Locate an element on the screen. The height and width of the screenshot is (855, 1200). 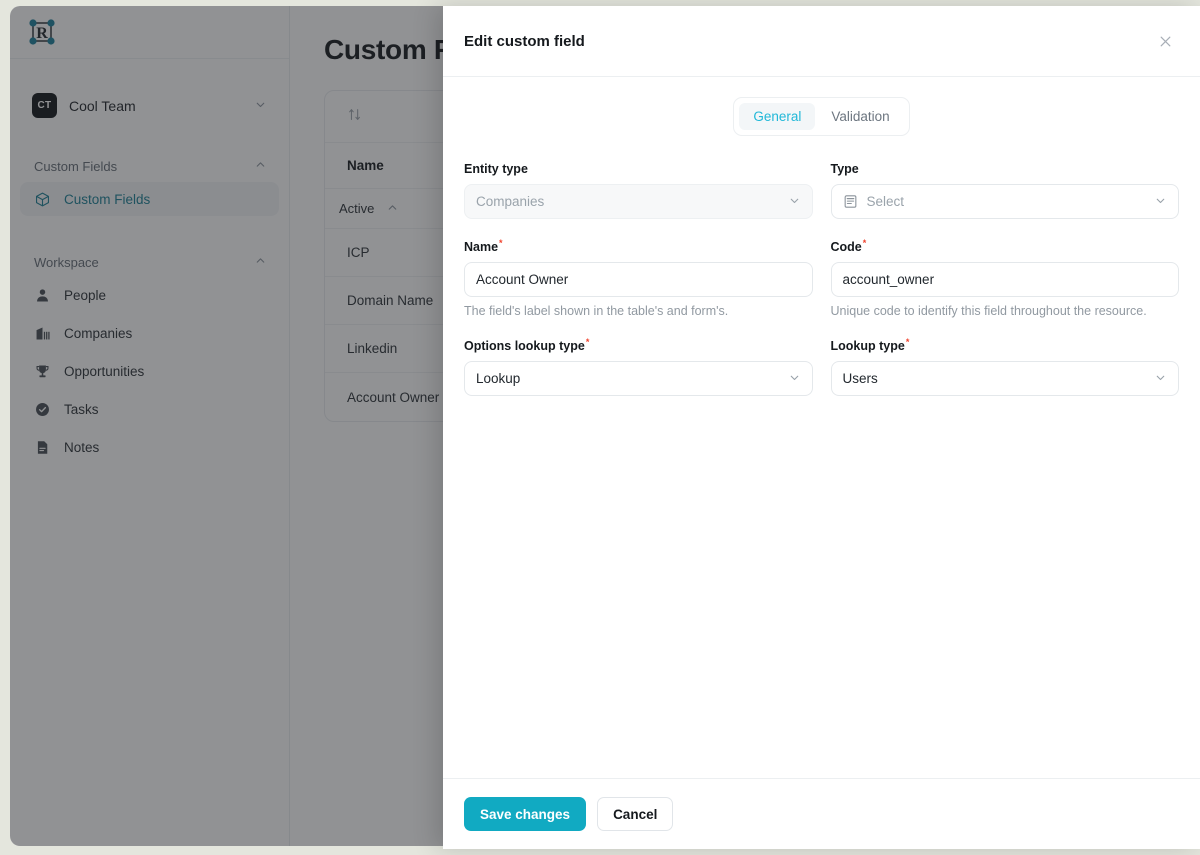
type-placeholder: Select is located at coordinates (885, 201).